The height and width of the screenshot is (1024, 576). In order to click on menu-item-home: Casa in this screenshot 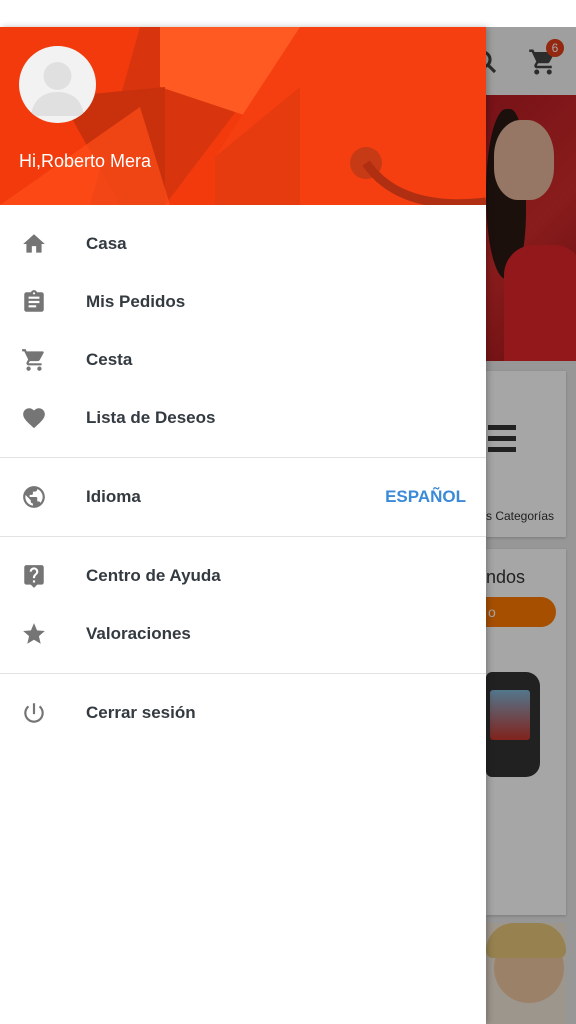, I will do `click(243, 244)`.